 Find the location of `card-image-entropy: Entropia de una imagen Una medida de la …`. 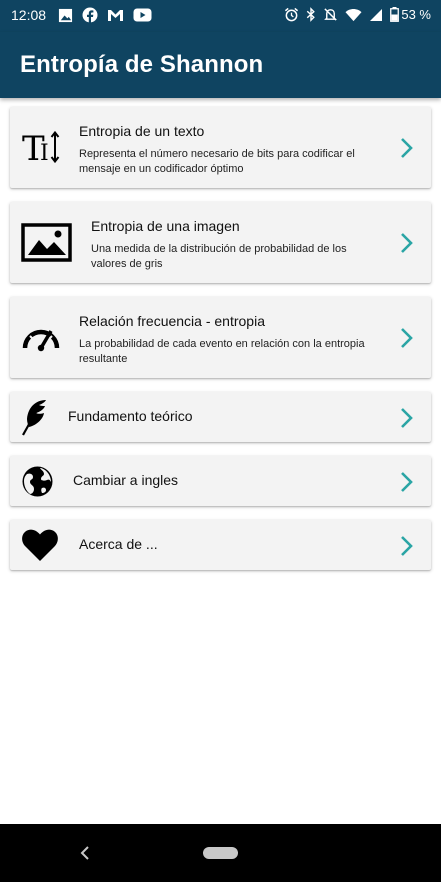

card-image-entropy: Entropia de una imagen Una medida de la … is located at coordinates (220, 242).